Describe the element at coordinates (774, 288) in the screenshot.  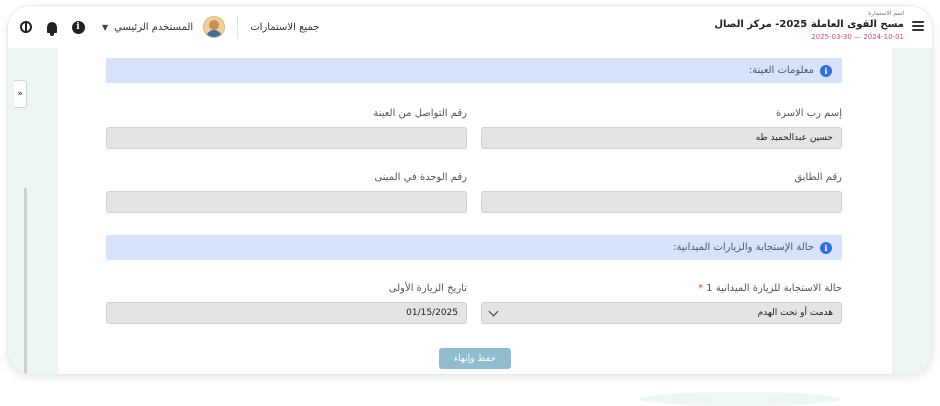
I see `label-text: حالة الاستجابة للزيارة الميدانية 1` at that location.